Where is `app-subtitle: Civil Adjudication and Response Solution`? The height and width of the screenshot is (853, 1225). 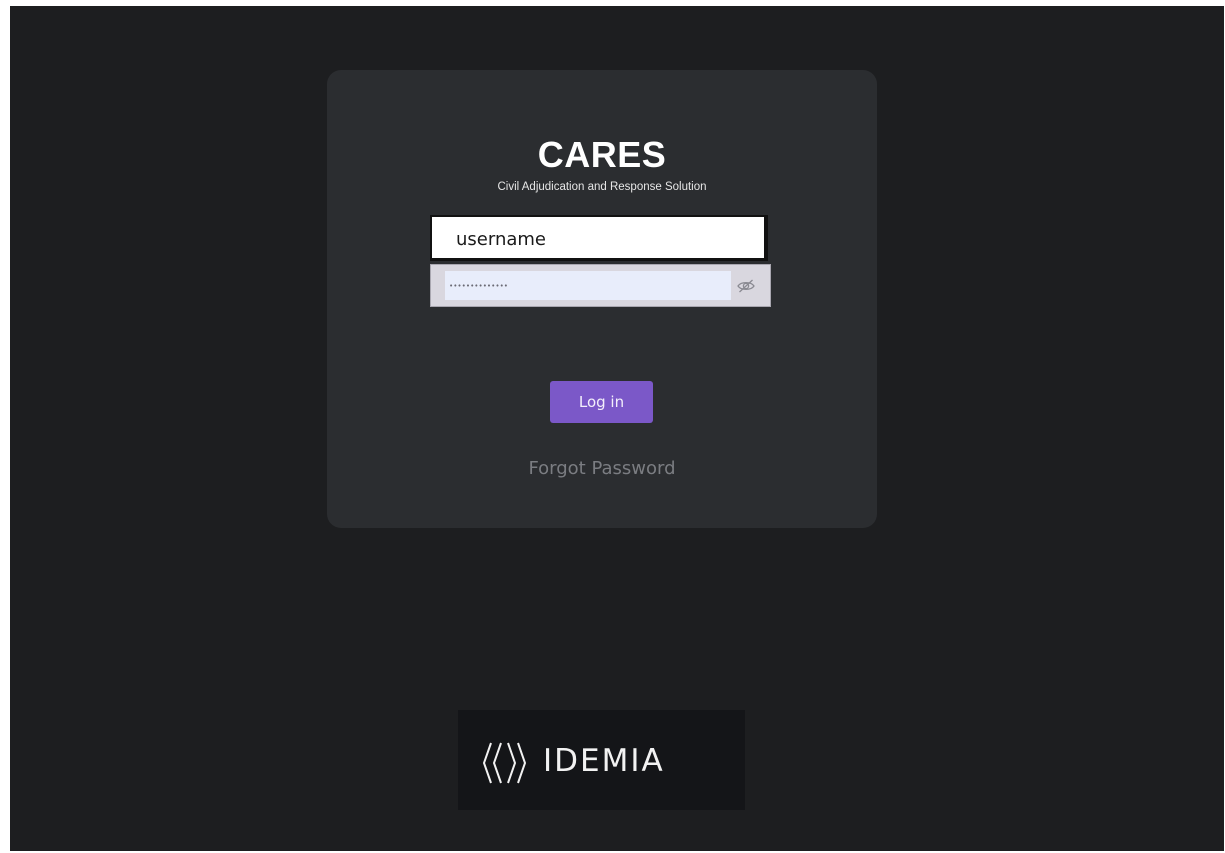
app-subtitle: Civil Adjudication and Response Solution is located at coordinates (602, 187).